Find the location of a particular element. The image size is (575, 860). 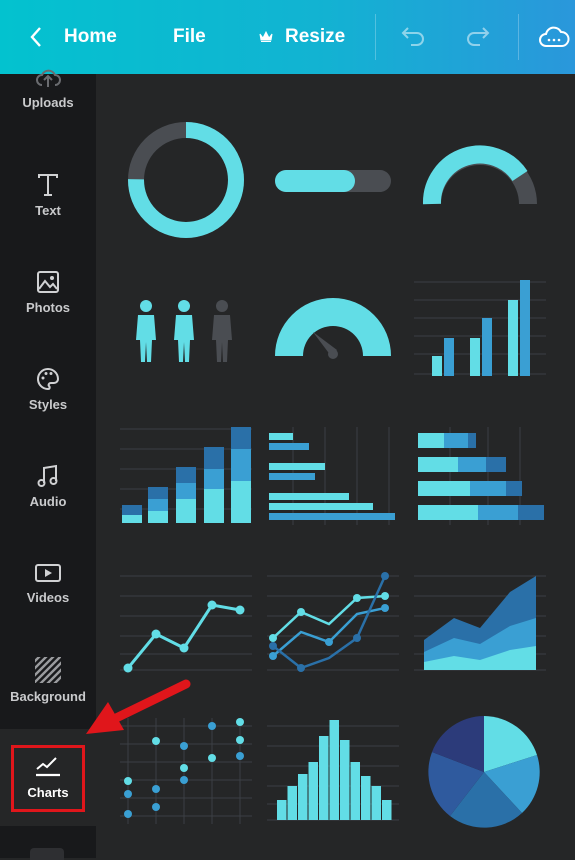

chart-thumb-stacked-column is located at coordinates (186, 475).